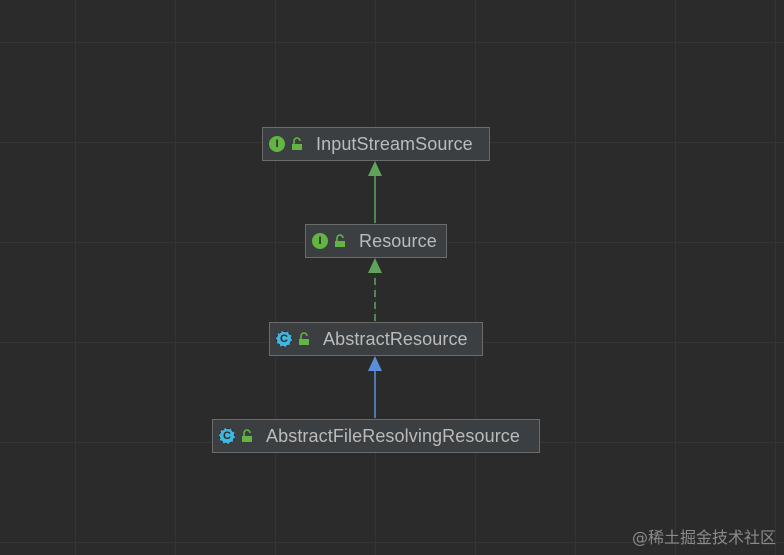  I want to click on node-resource: I Resource, so click(376, 241).